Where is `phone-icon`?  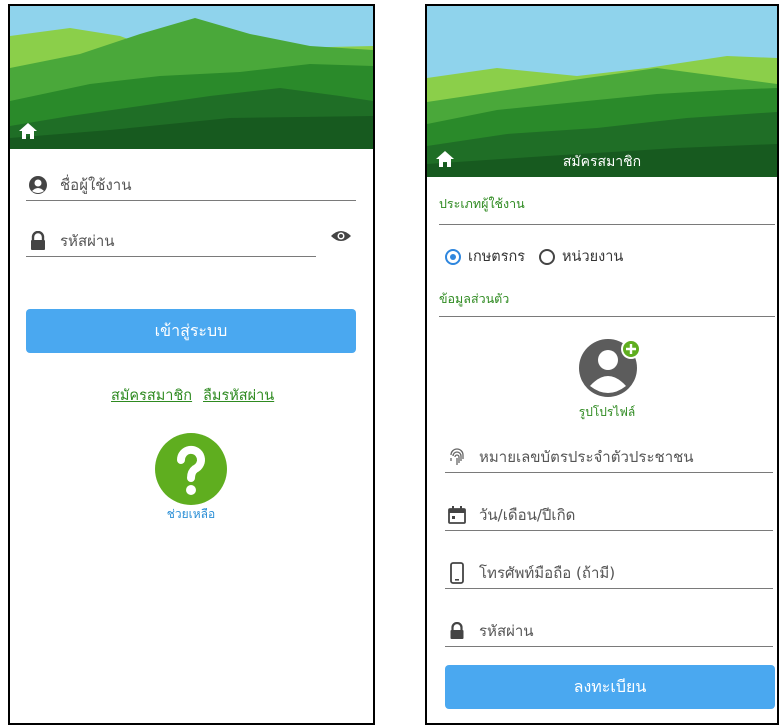 phone-icon is located at coordinates (457, 573).